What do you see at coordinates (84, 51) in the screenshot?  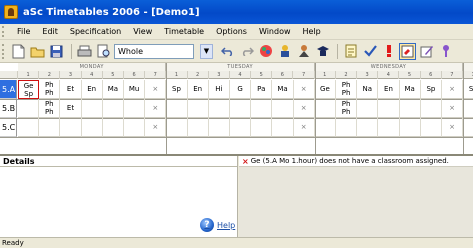 I see `print-icon` at bounding box center [84, 51].